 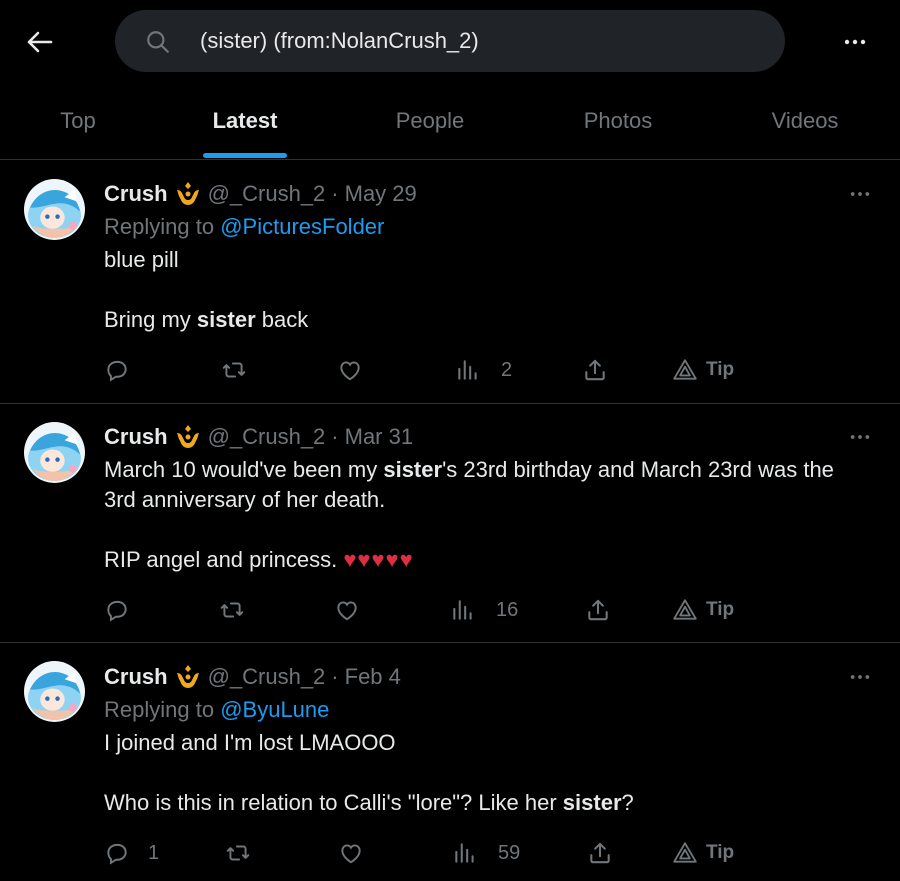 I want to click on views-button: 2, so click(x=483, y=370).